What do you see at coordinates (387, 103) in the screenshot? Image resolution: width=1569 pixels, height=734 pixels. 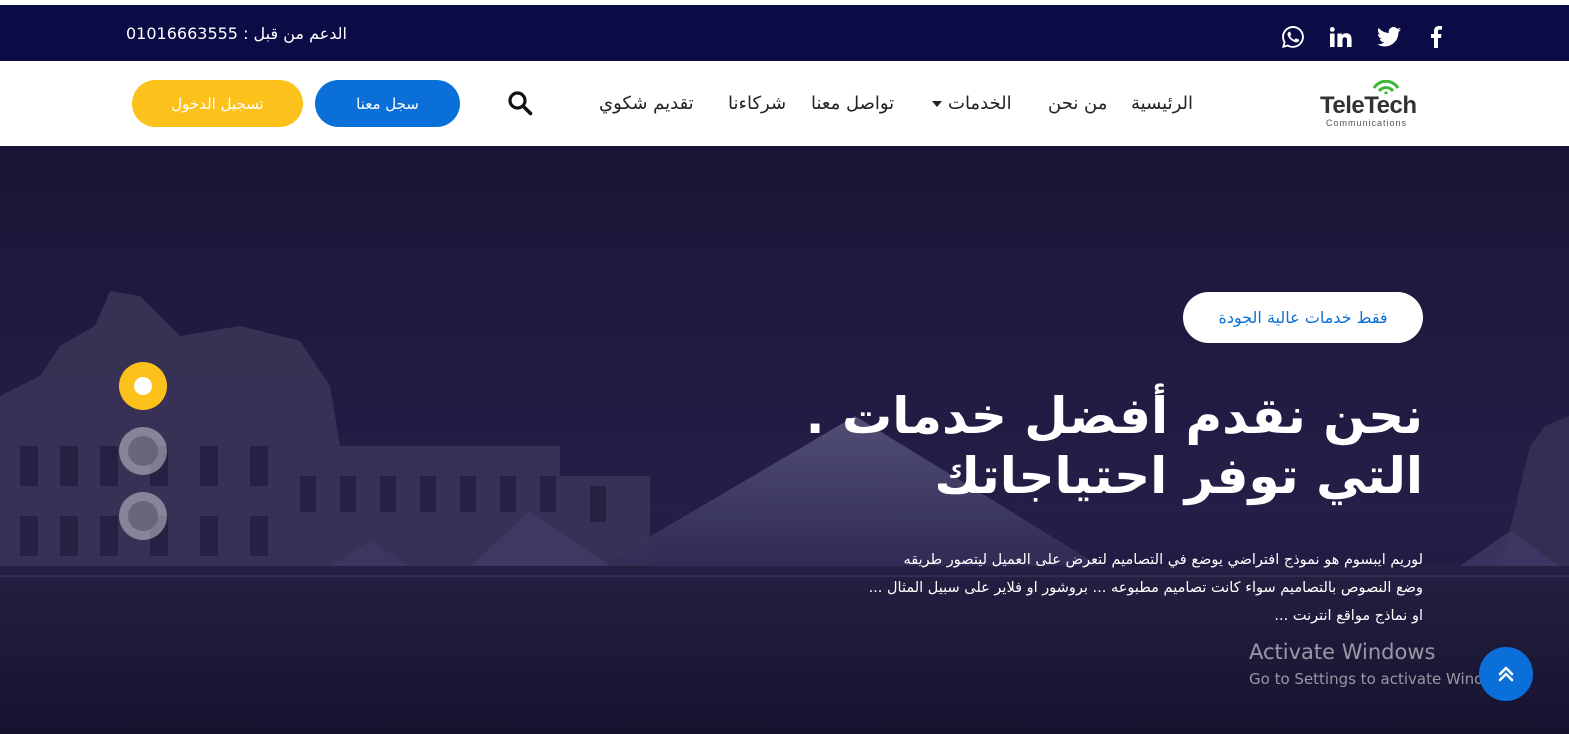 I see `register-button: سجل معنا` at bounding box center [387, 103].